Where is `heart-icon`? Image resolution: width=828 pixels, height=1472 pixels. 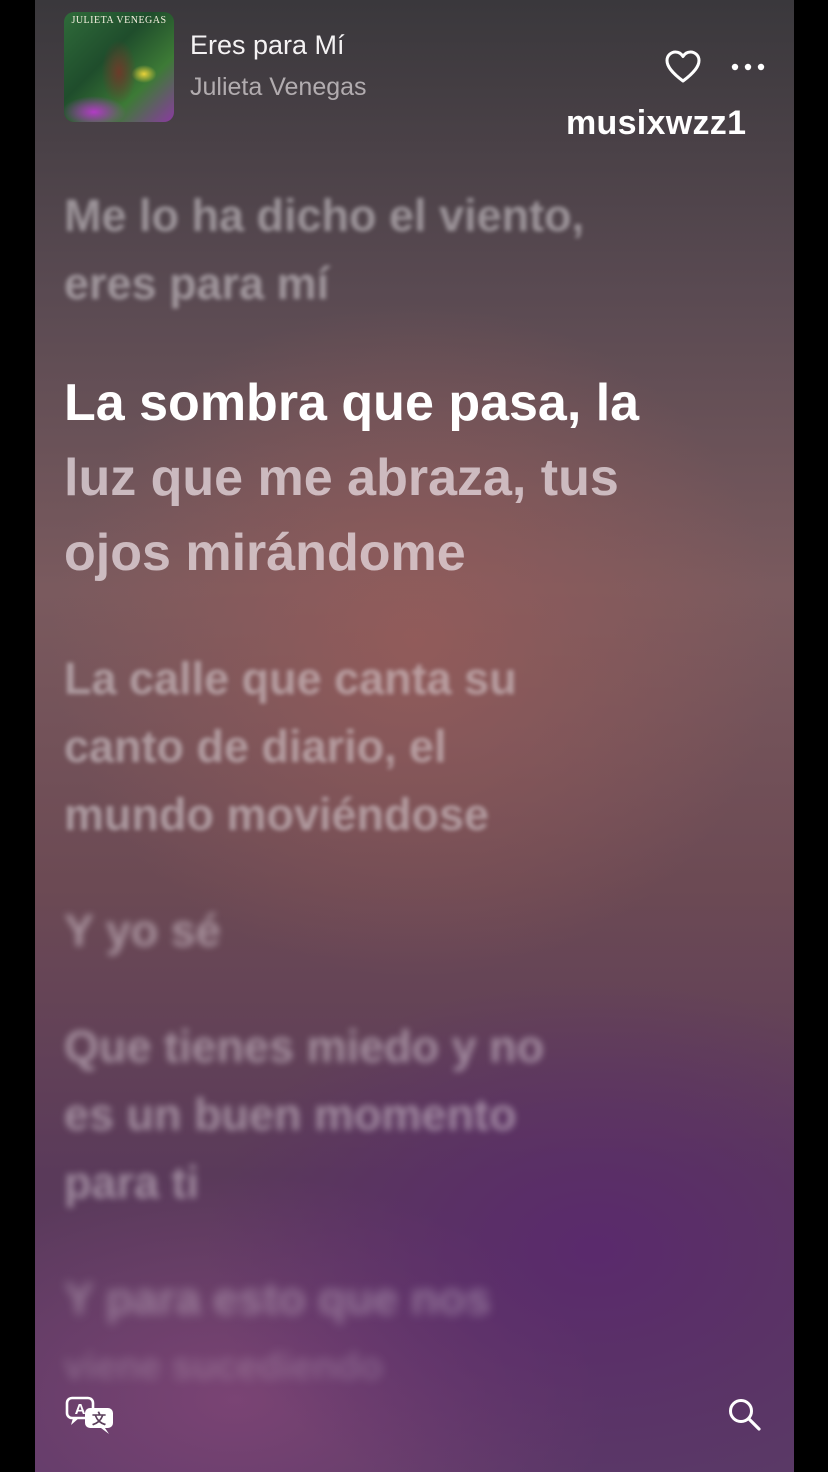
heart-icon is located at coordinates (683, 66).